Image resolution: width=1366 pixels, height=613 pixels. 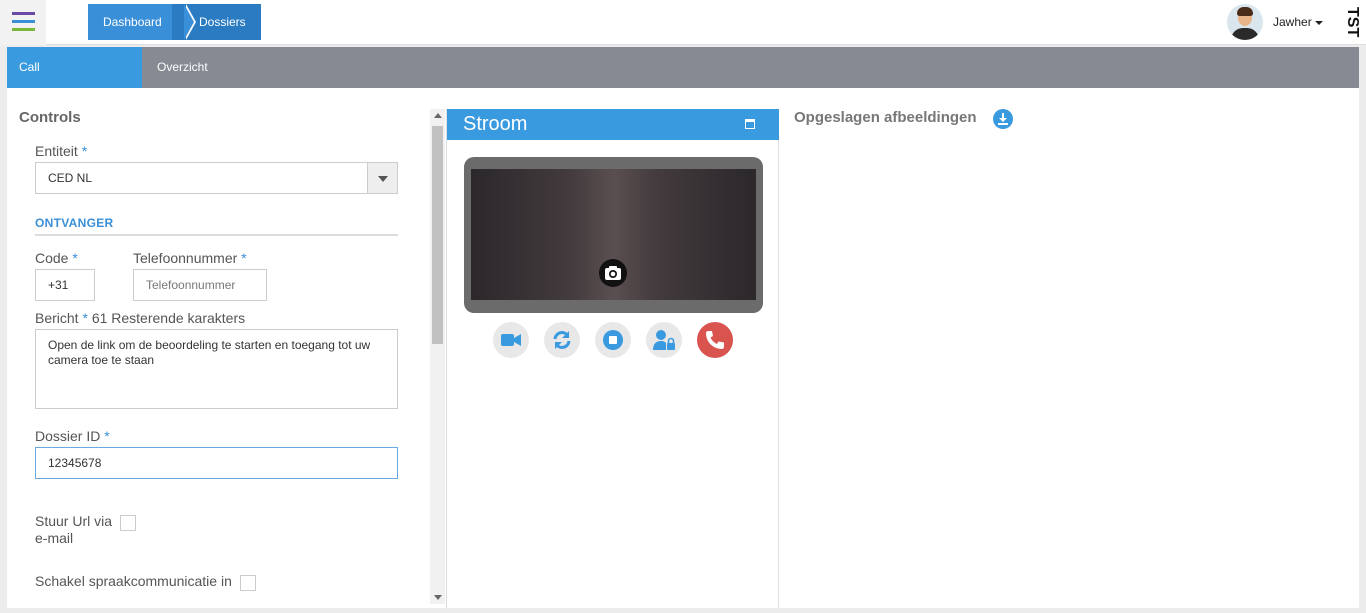 What do you see at coordinates (216, 178) in the screenshot?
I see `entity-select: CED NL` at bounding box center [216, 178].